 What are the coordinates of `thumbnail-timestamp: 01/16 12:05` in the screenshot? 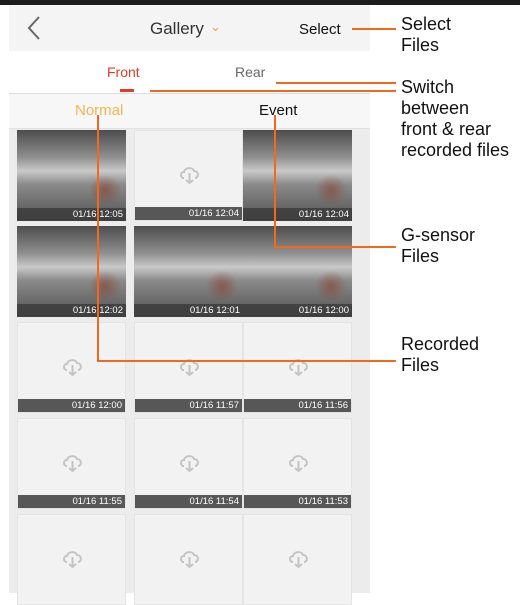 It's located at (71, 214).